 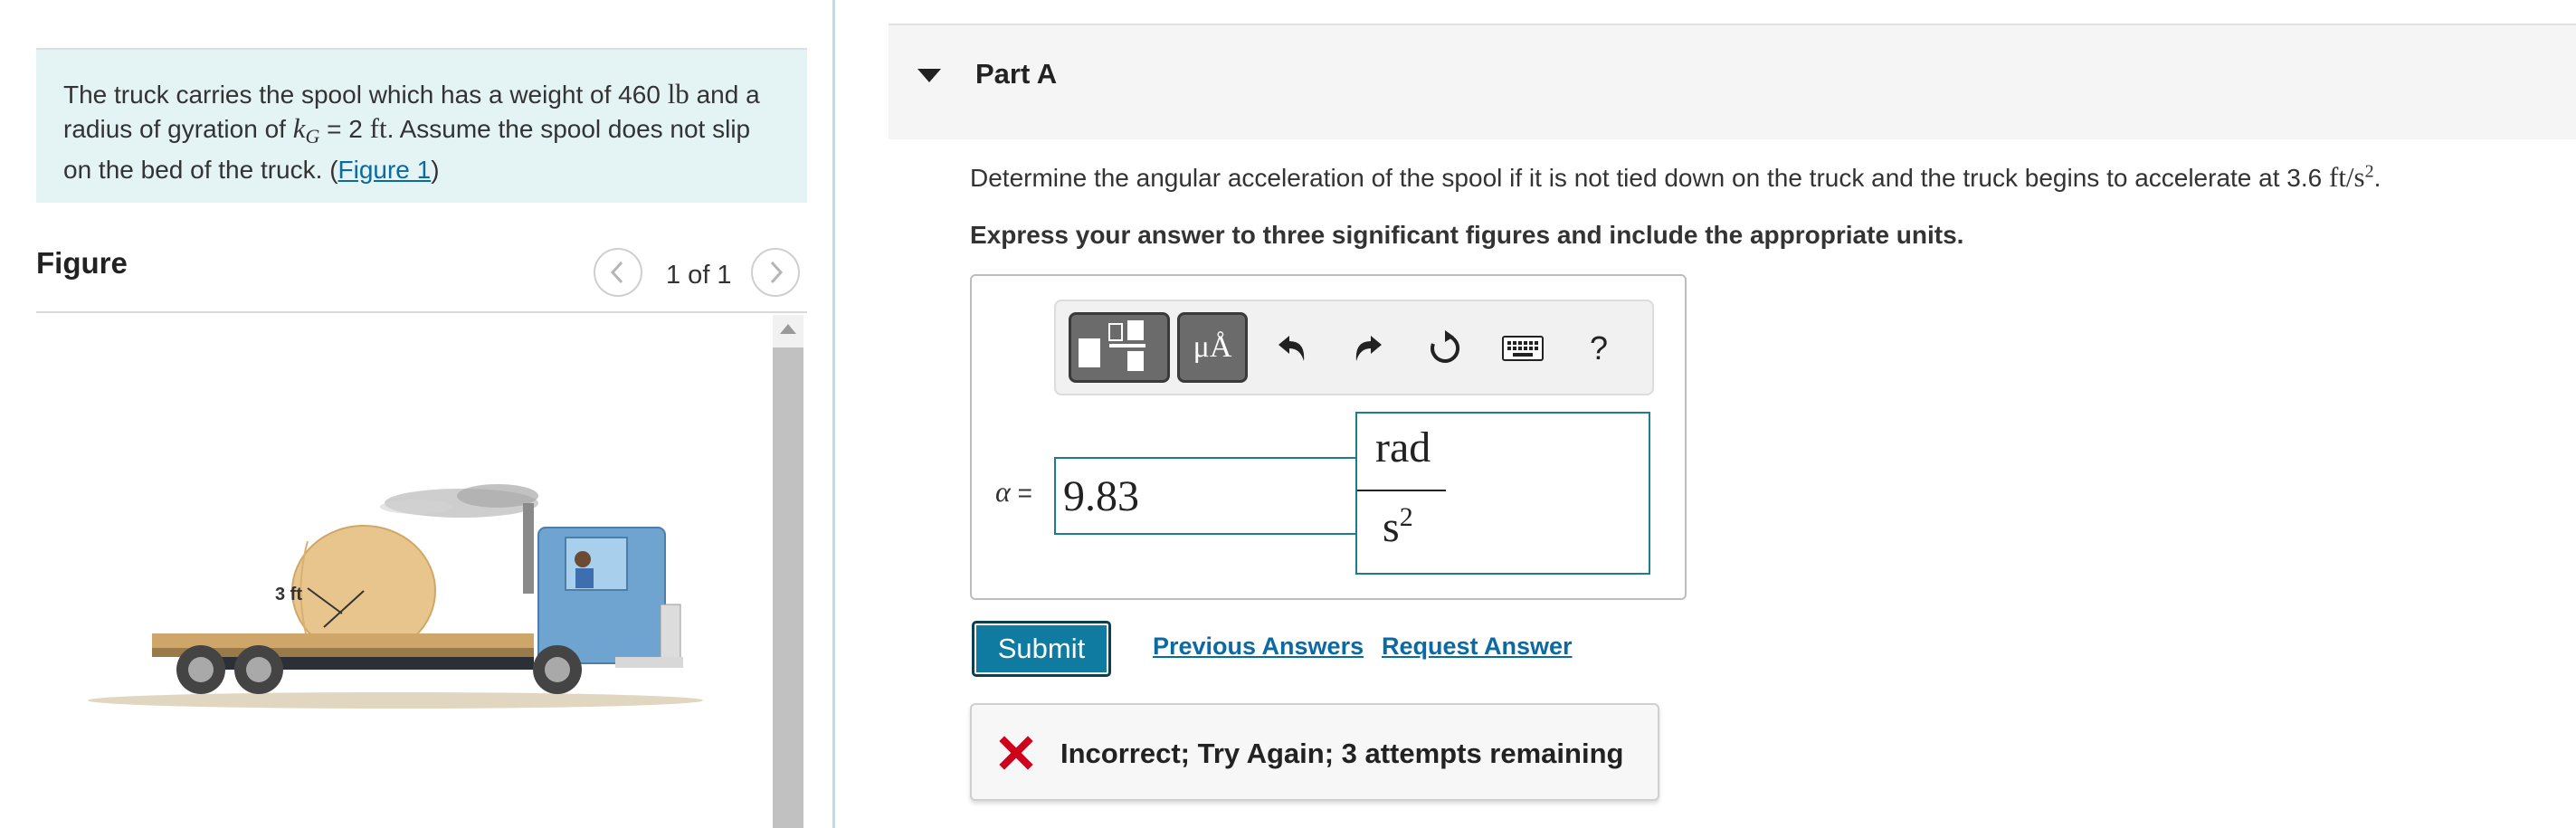 I want to click on question-end: ., so click(x=2377, y=178).